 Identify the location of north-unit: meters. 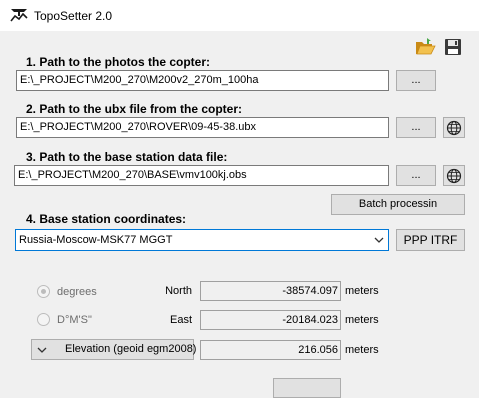
(362, 291).